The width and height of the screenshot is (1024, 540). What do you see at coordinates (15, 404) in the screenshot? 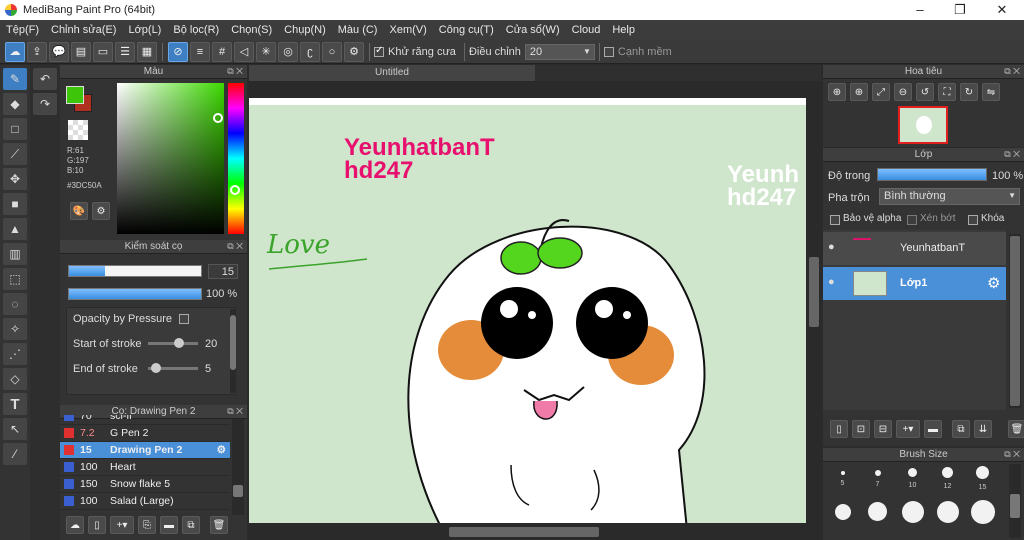
I see `text-tool-icon: T` at bounding box center [15, 404].